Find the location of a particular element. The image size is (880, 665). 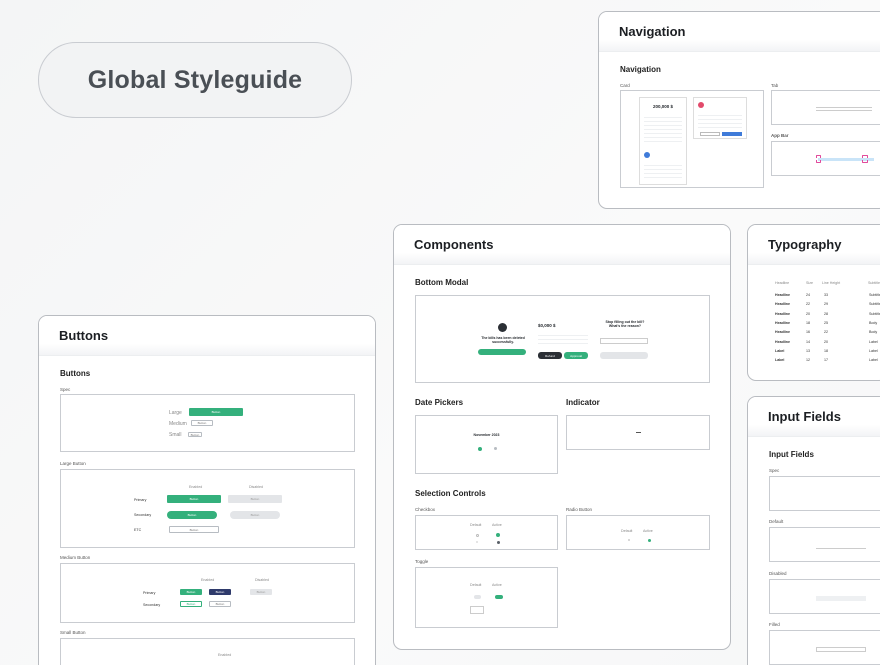

input-disabled-field is located at coordinates (841, 598).